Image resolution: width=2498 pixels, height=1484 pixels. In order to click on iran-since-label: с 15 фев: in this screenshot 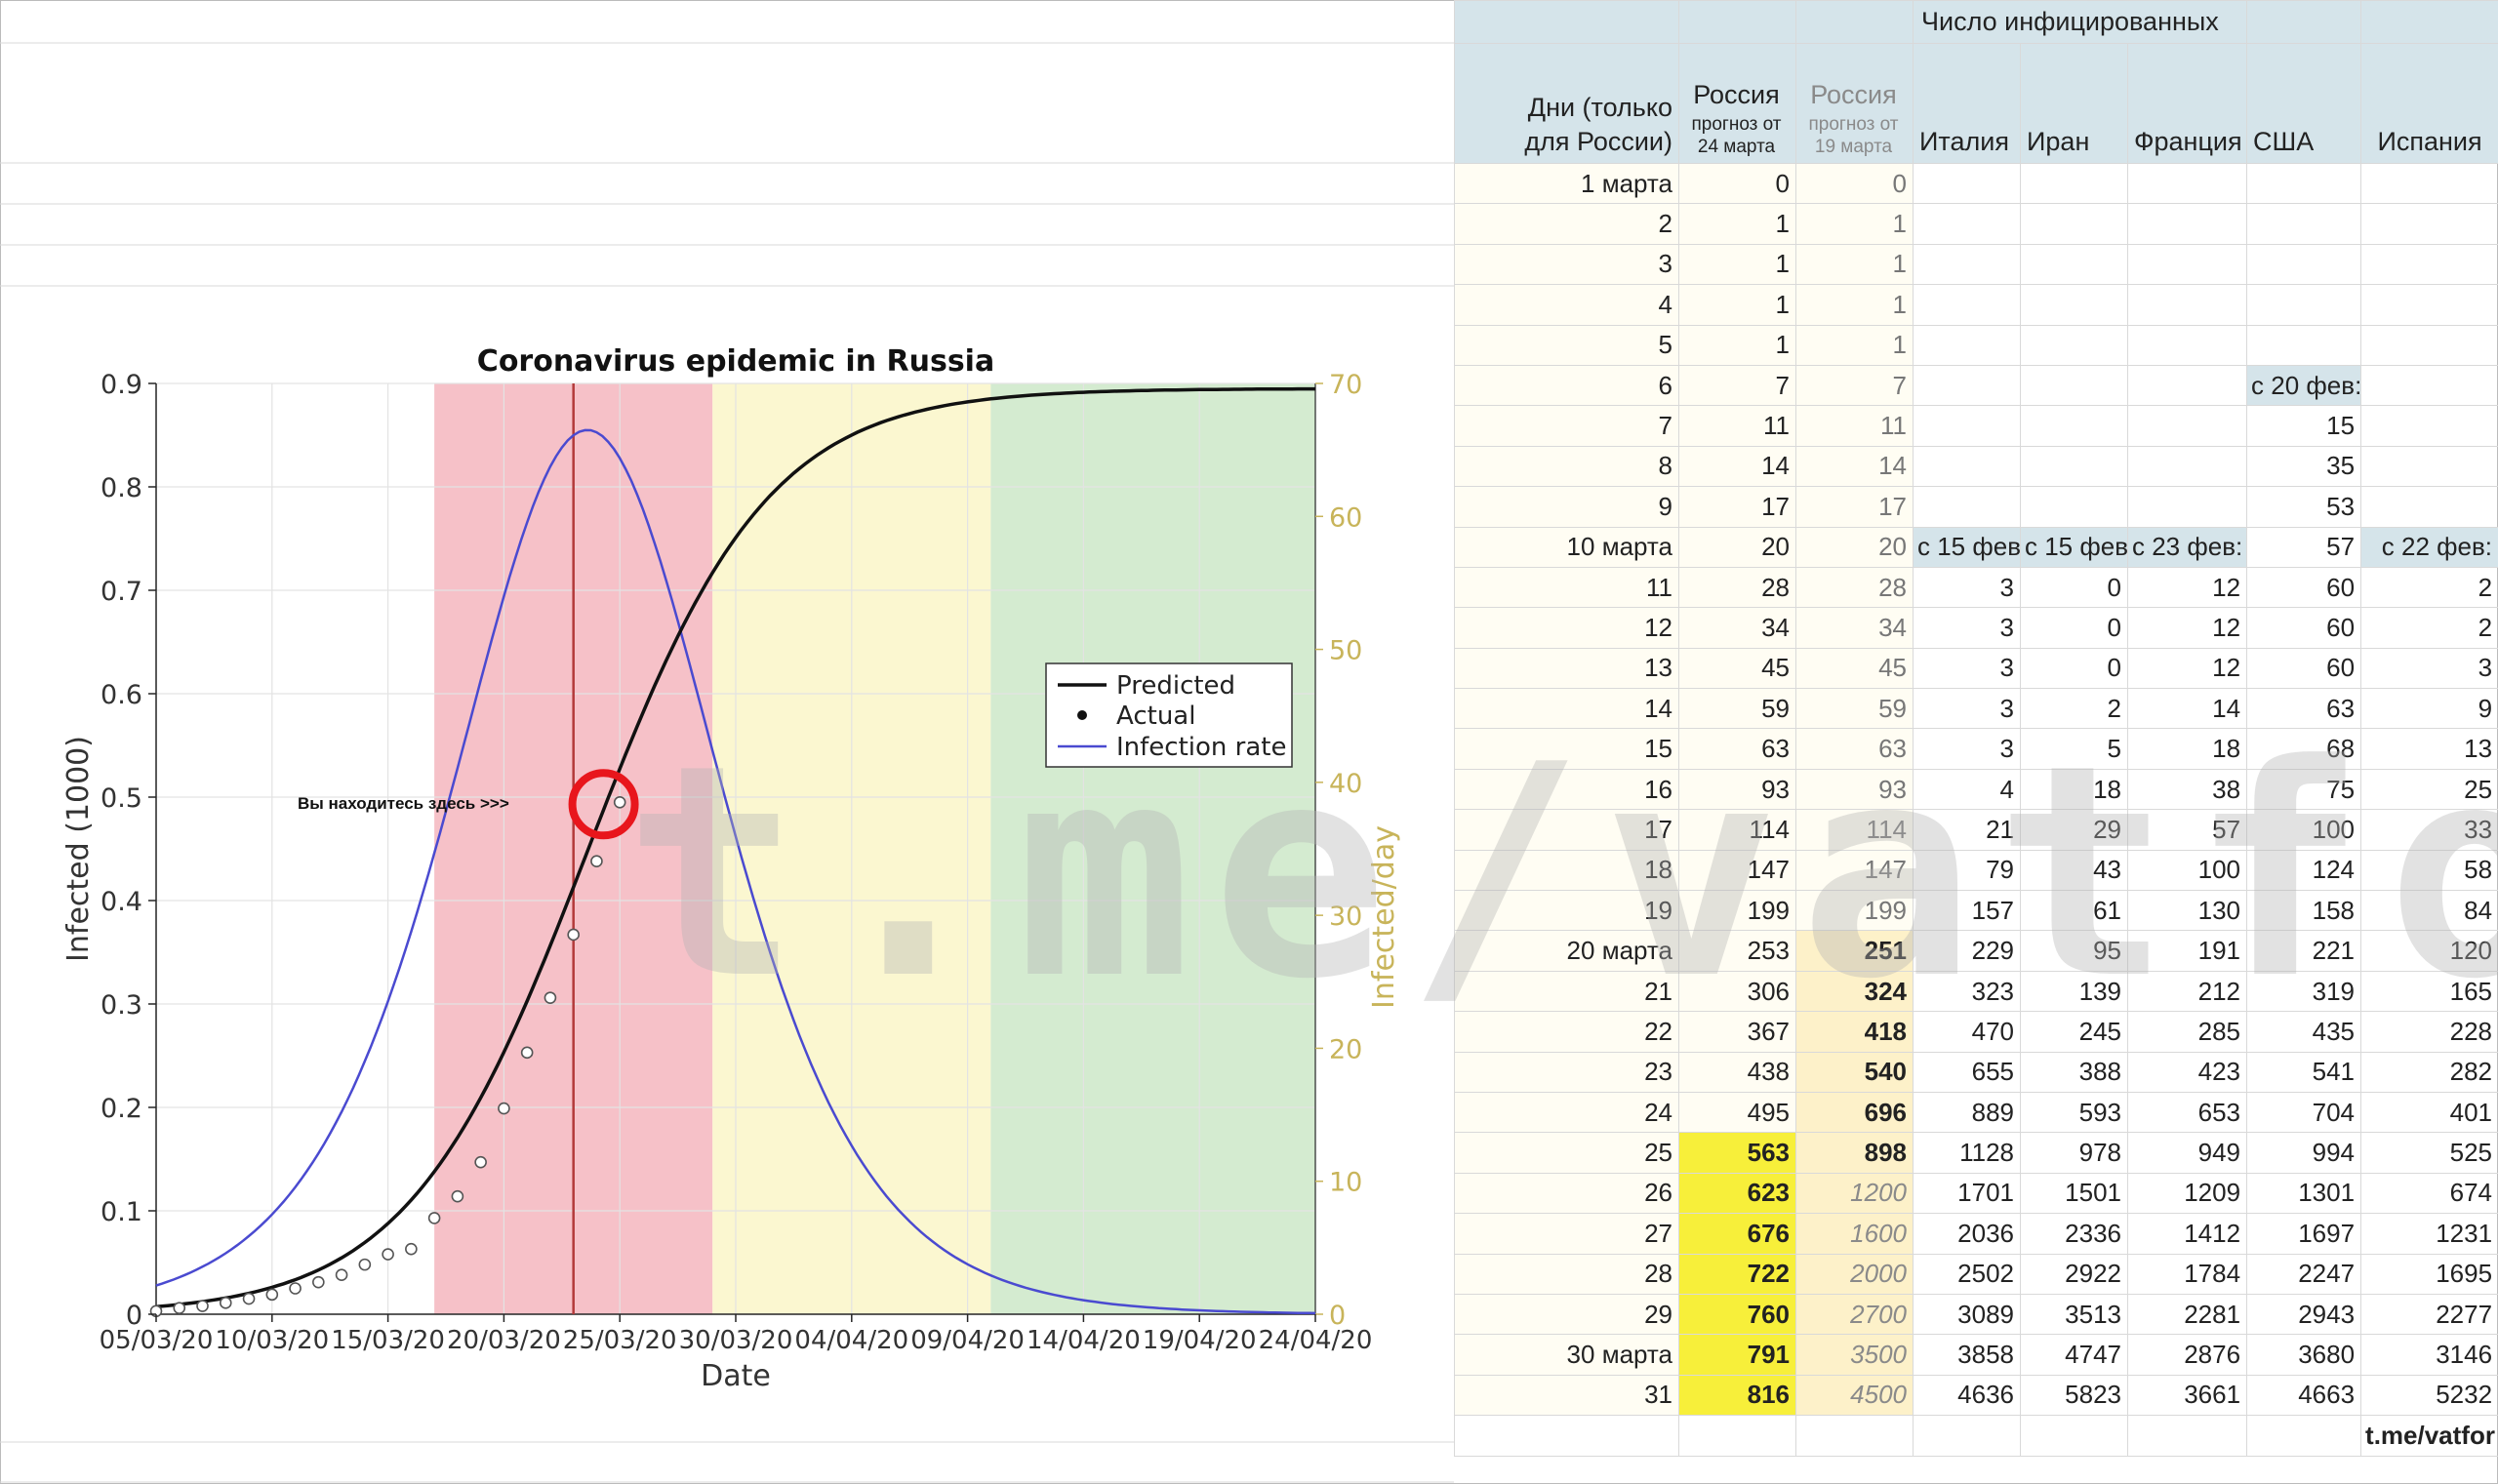, I will do `click(2074, 547)`.